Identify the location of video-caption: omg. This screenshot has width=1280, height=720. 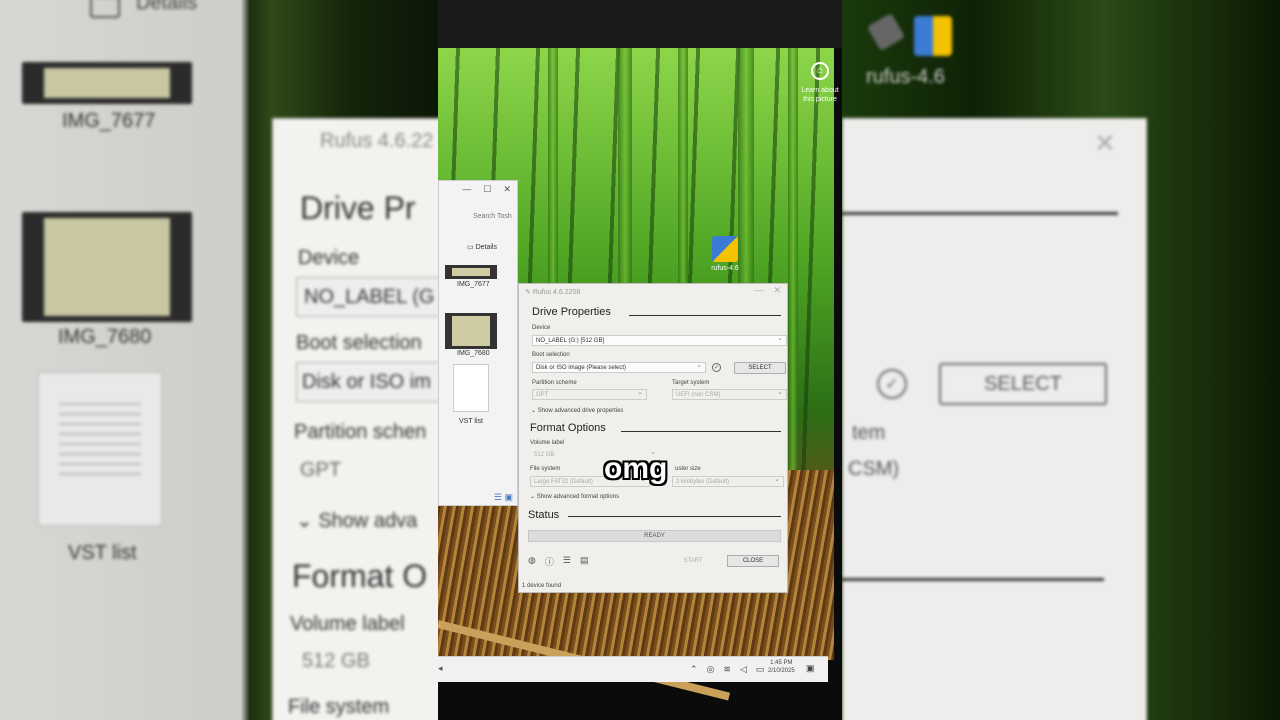
(636, 468).